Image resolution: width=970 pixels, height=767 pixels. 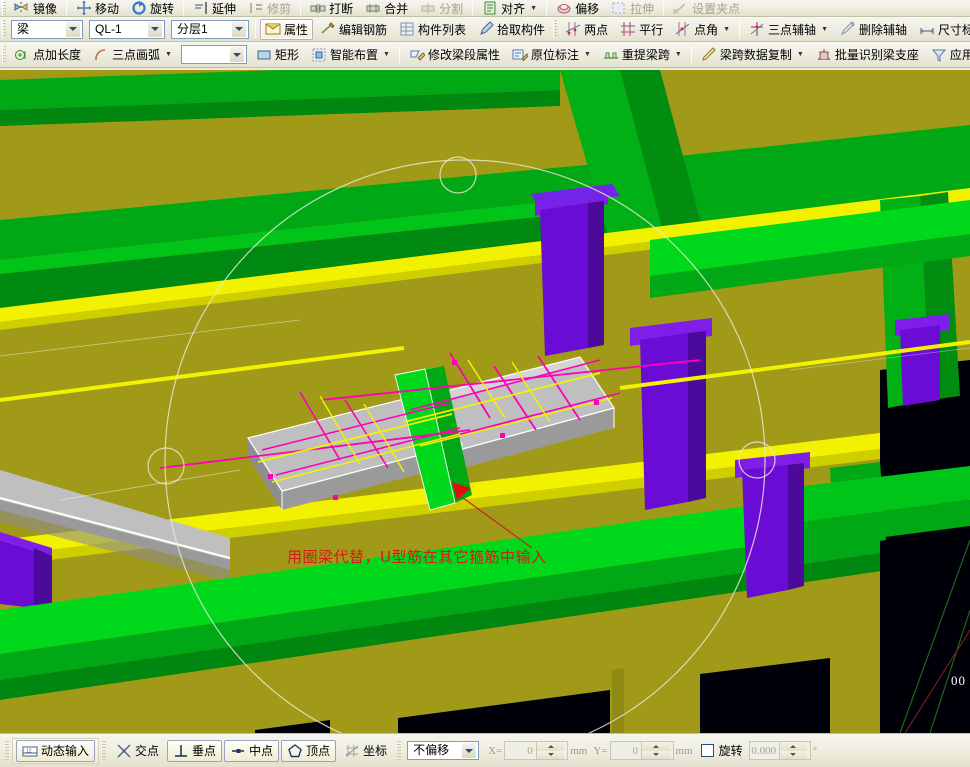 I want to click on snap-coordinate: 坐标, so click(x=365, y=751).